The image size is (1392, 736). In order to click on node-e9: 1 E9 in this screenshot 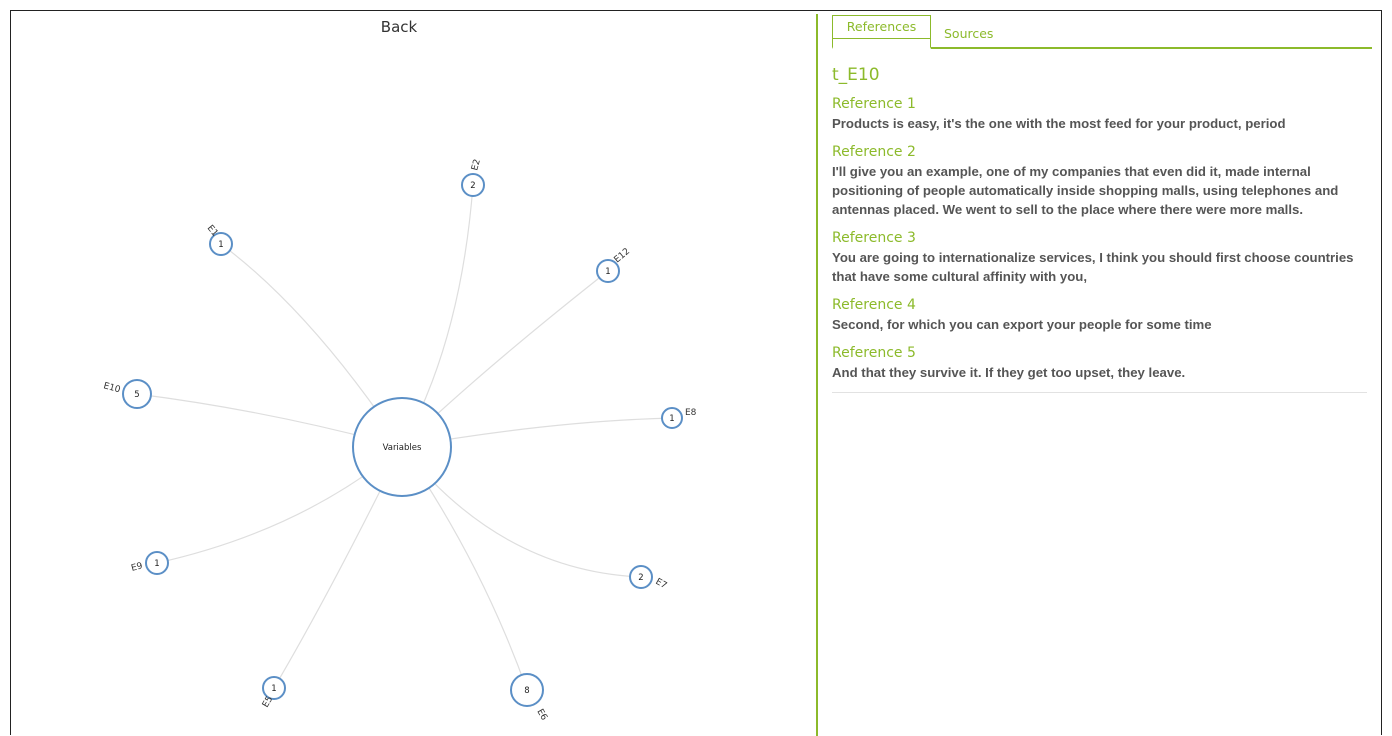, I will do `click(149, 563)`.